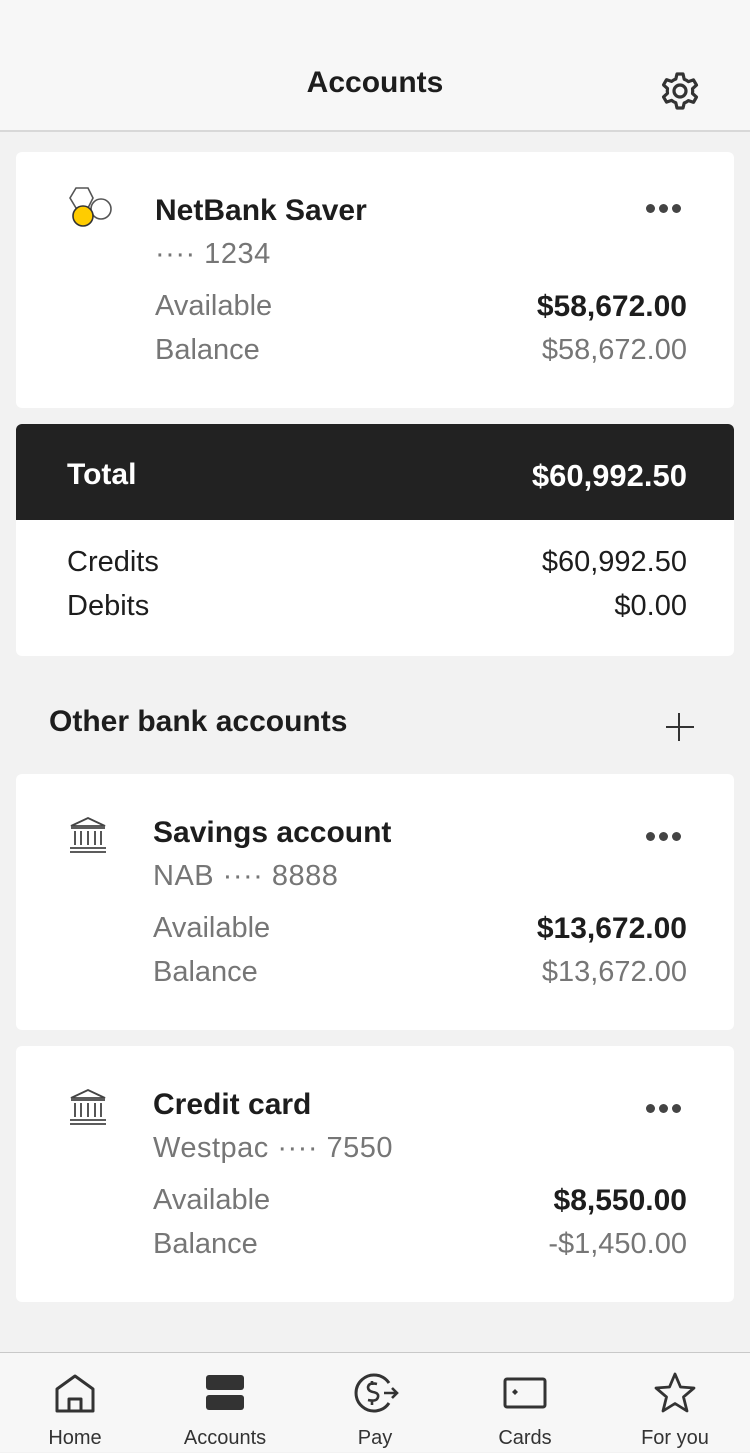 The image size is (750, 1453). What do you see at coordinates (108, 606) in the screenshot?
I see `debits-label: Debits` at bounding box center [108, 606].